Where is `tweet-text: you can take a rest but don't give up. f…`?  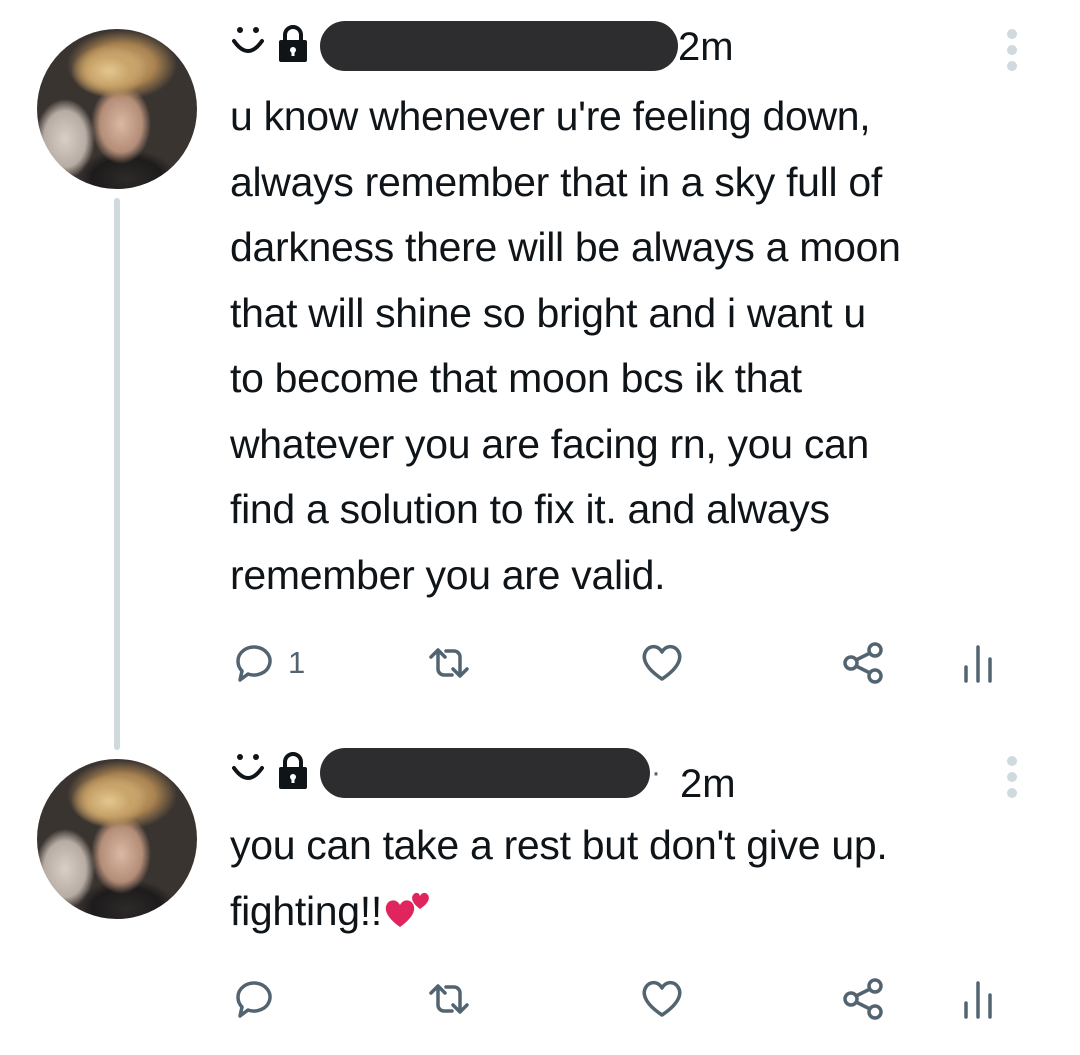 tweet-text: you can take a rest but don't give up. f… is located at coordinates (645, 878).